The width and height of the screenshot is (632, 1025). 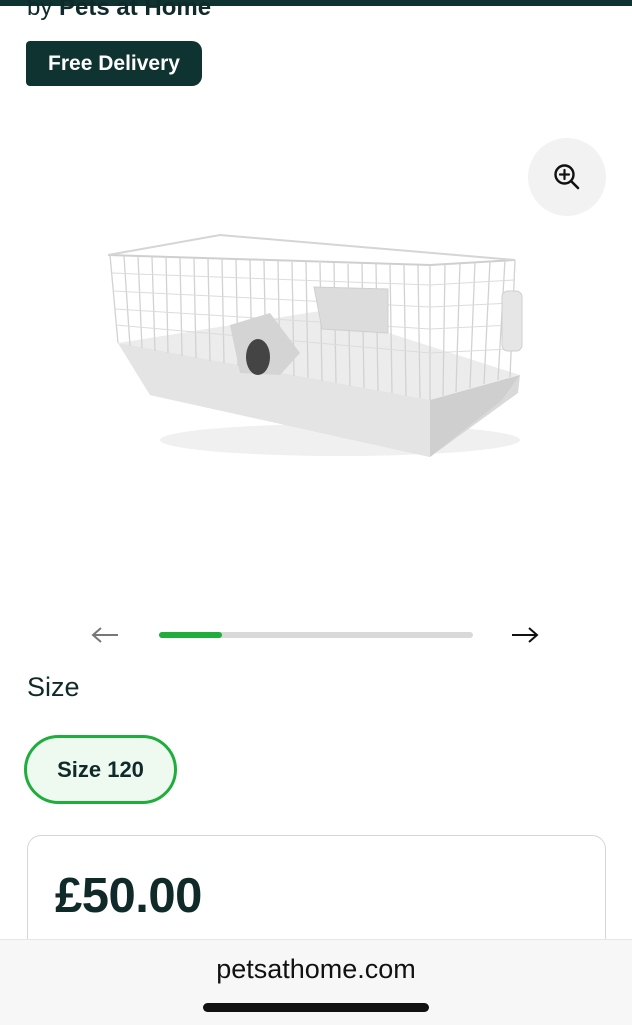 I want to click on carousel-prev-button, so click(x=105, y=635).